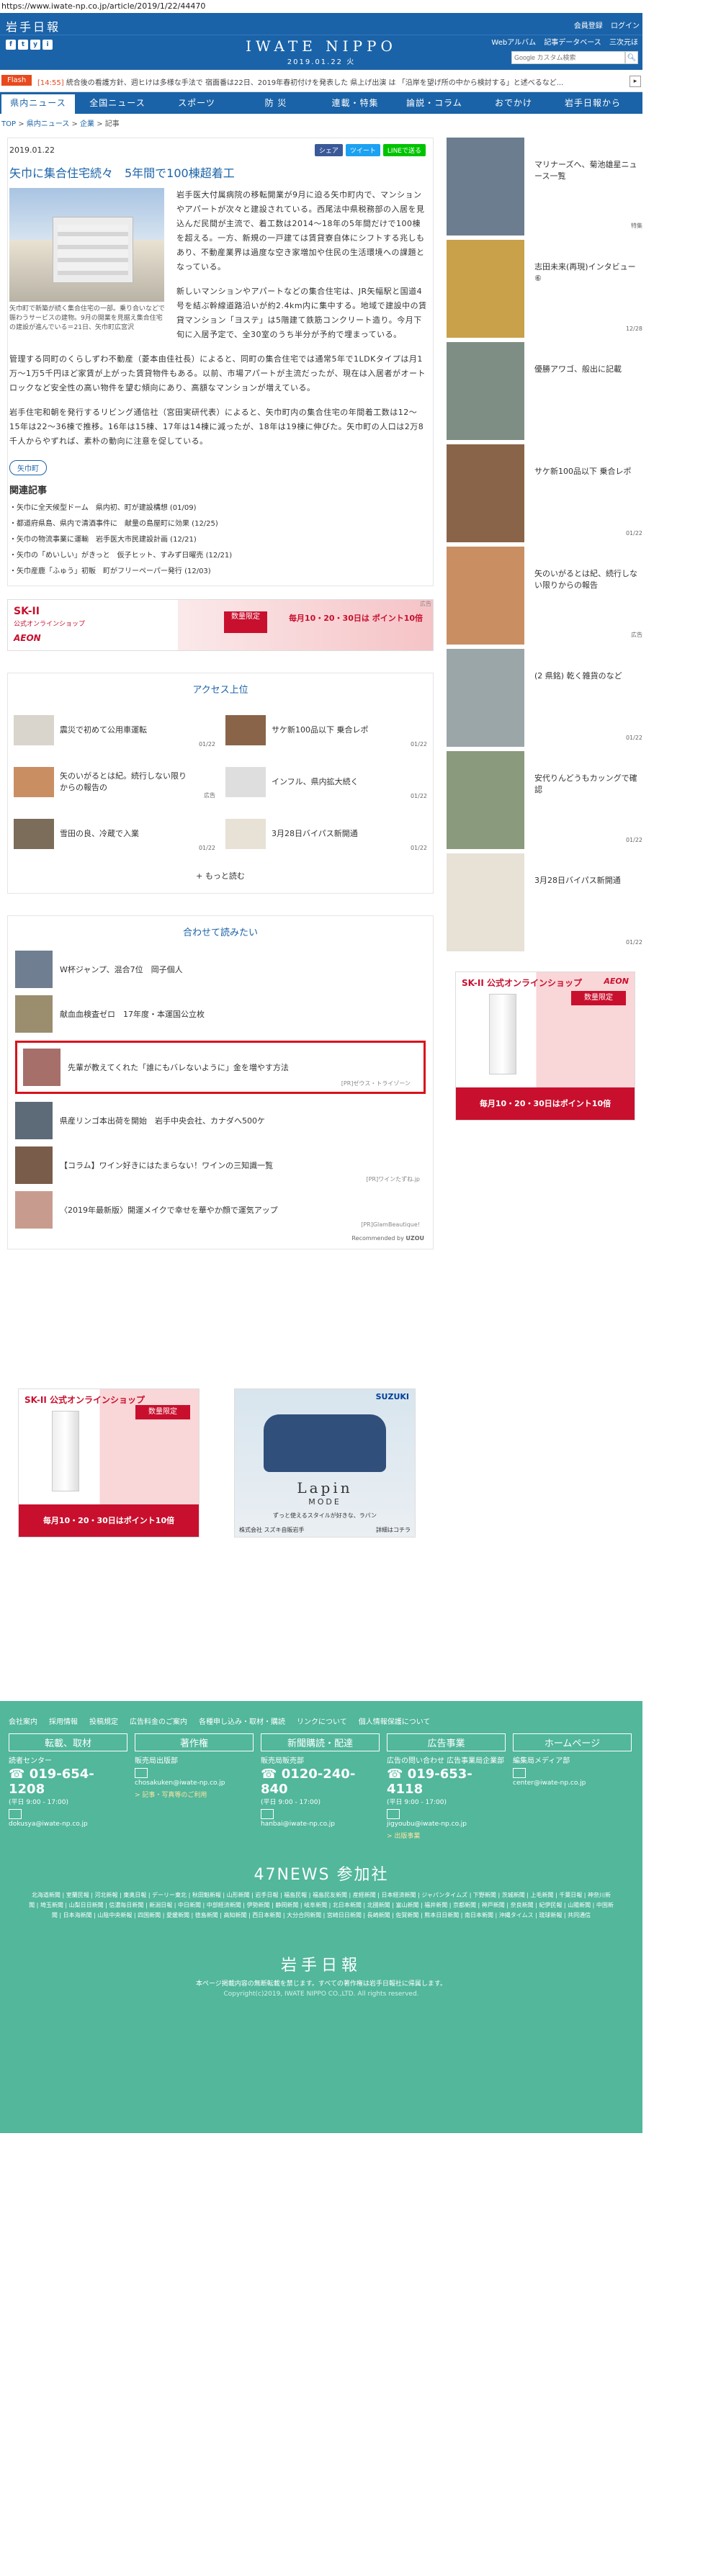 The image size is (708, 2576). Describe the element at coordinates (573, 1742) in the screenshot. I see `footer-column-heading: ホームページ` at that location.